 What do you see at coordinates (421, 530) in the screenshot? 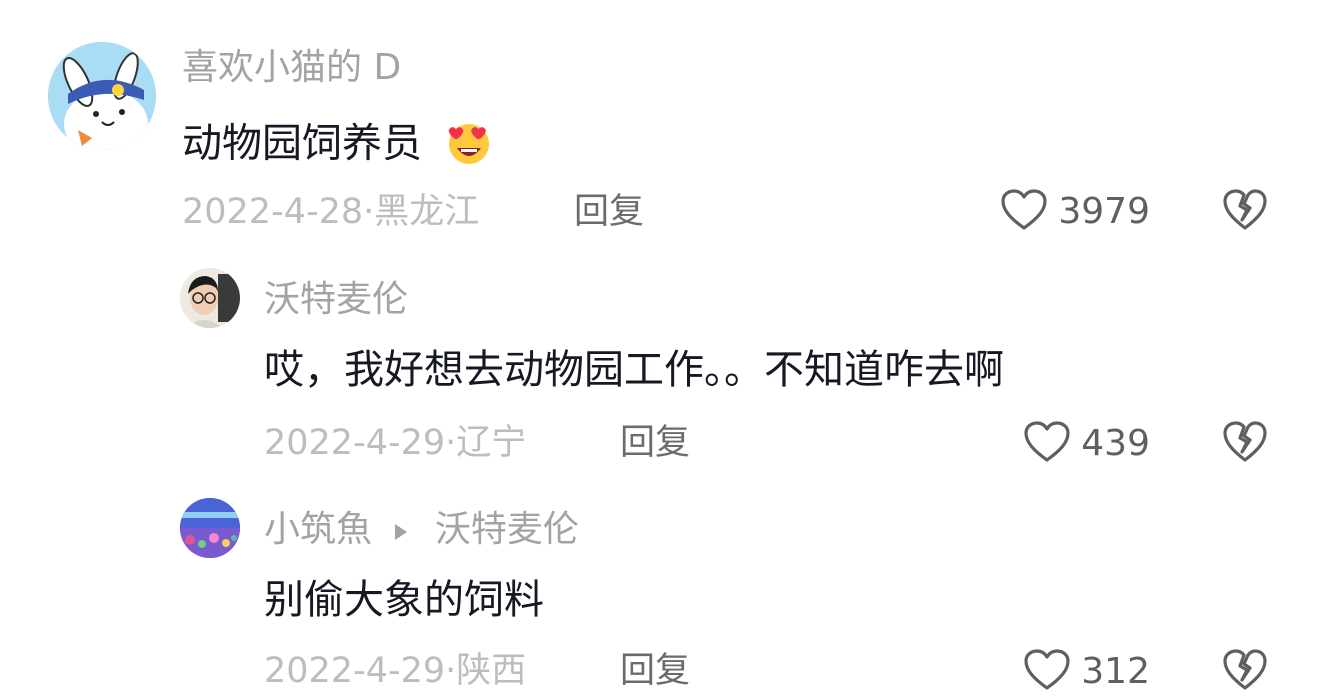
I see `comment-username-line: 小筑魚 沃特麦伦` at bounding box center [421, 530].